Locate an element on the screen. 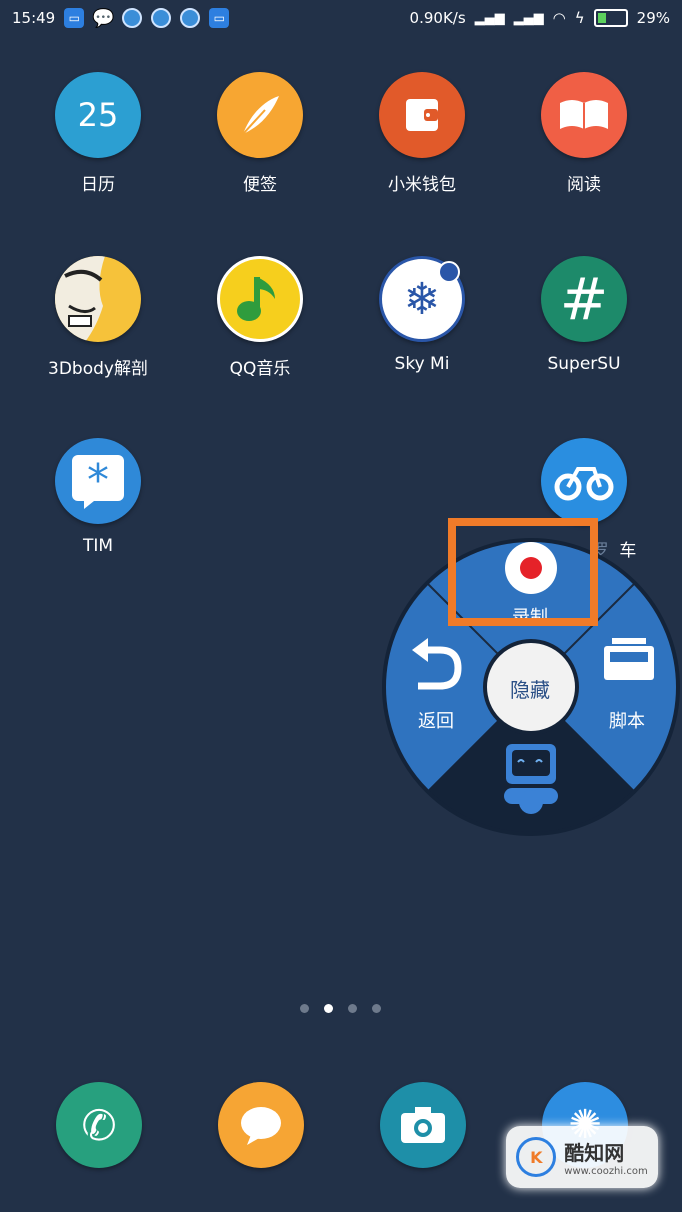 The width and height of the screenshot is (682, 1212). feather-icon is located at coordinates (260, 115).